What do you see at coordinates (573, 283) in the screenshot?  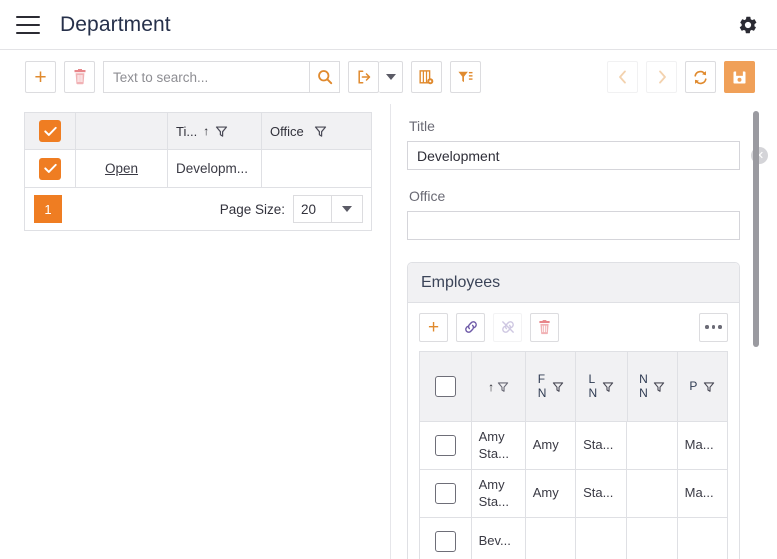 I see `employees-panel-title: Employees` at bounding box center [573, 283].